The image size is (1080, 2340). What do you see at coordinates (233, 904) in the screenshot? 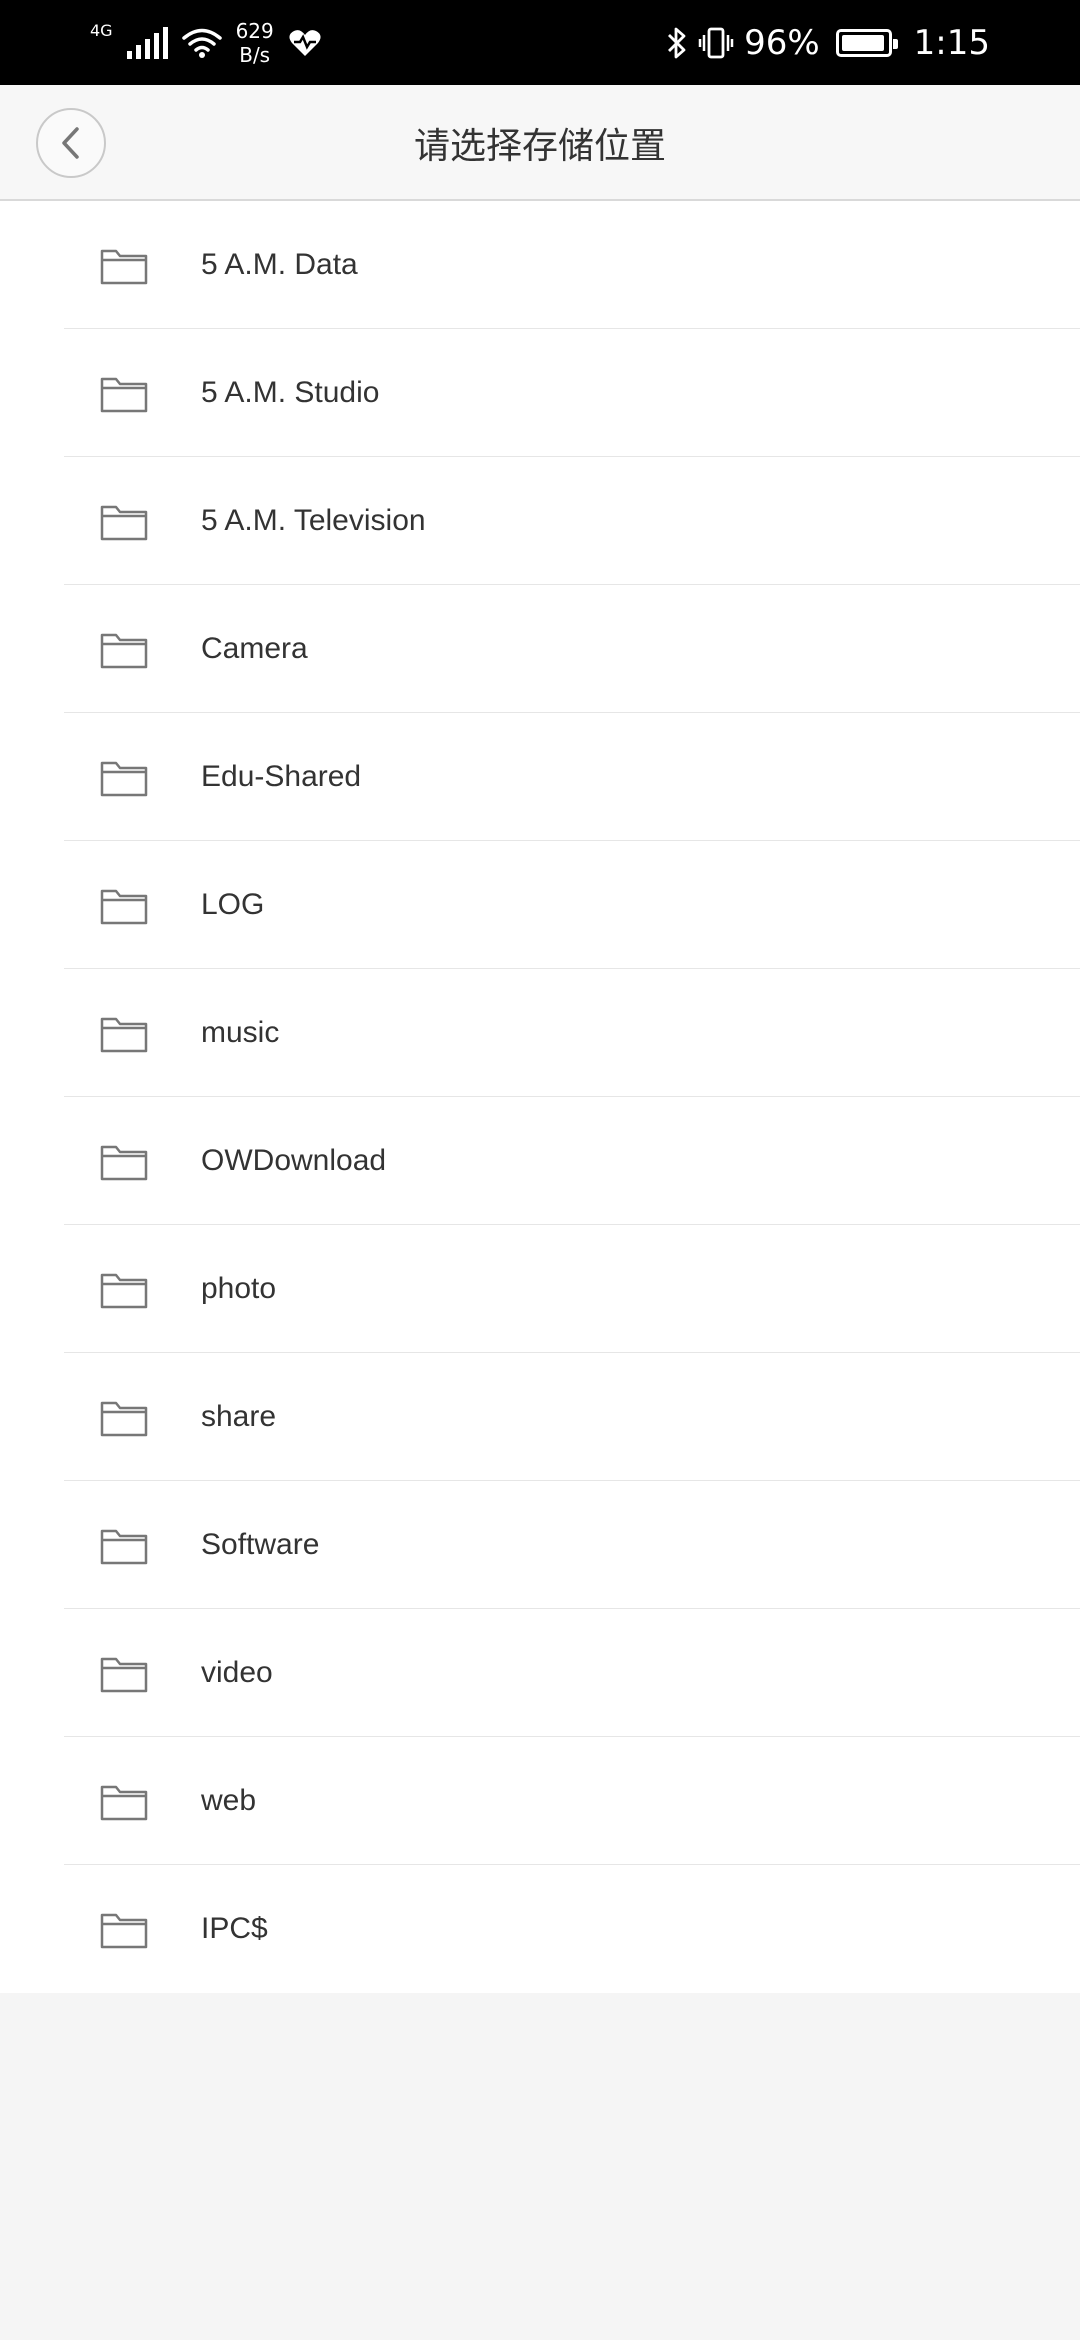
I see `folder-label: LOG` at bounding box center [233, 904].